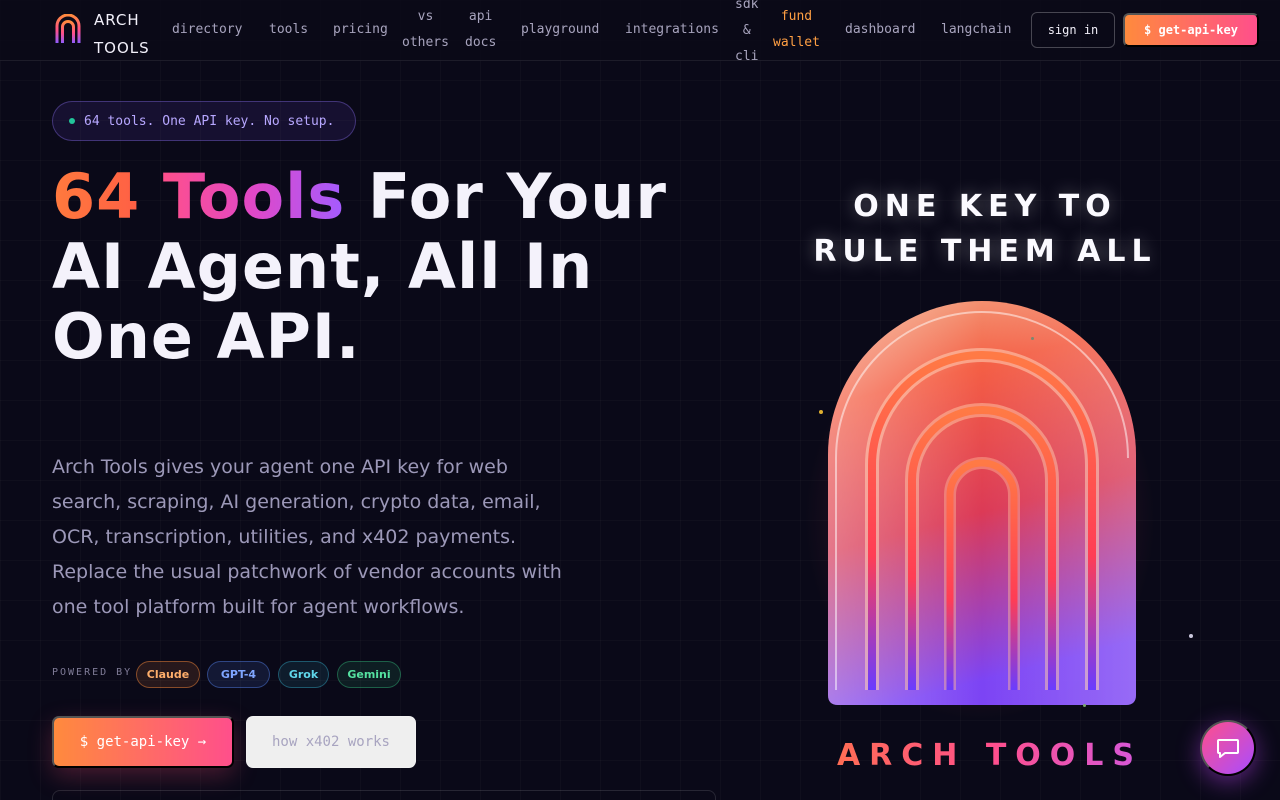 This screenshot has width=1280, height=800. I want to click on hero-announcement-pill: 64 tools. One API key. No setup., so click(204, 121).